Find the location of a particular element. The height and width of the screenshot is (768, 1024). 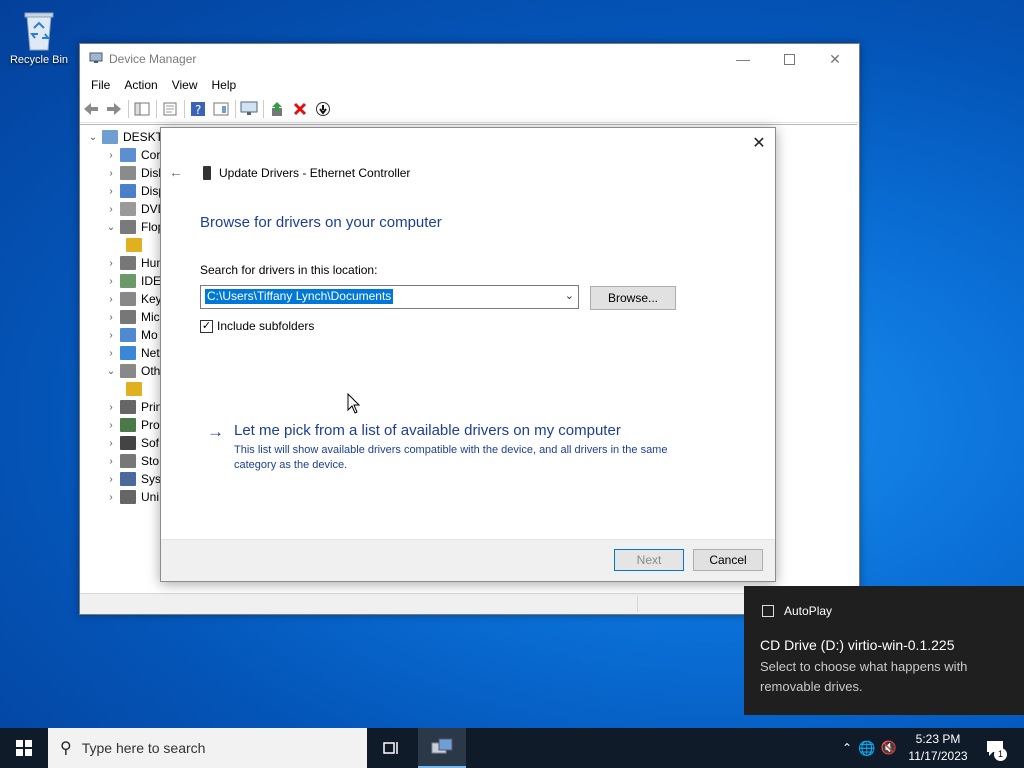

notification-count-badge: 1 is located at coordinates (1000, 754).